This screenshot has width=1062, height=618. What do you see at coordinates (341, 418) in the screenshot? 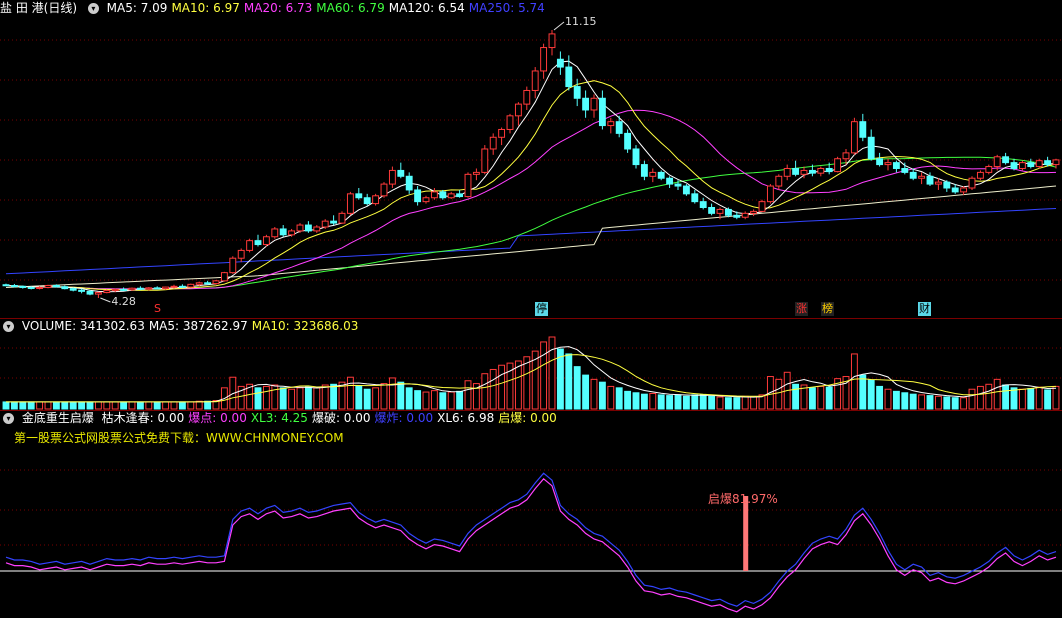
I see `indicator-legend-item-3: 爆破: 0.00` at bounding box center [341, 418].